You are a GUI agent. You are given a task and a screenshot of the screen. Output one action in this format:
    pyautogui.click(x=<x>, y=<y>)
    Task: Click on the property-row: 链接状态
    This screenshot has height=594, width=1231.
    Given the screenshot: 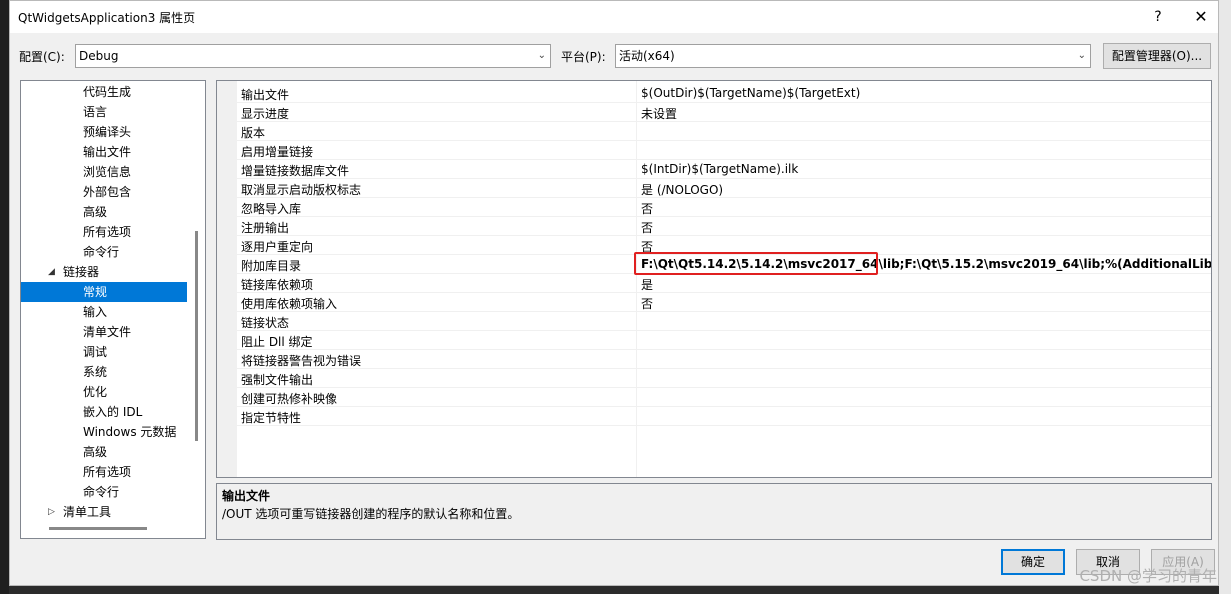 What is the action you would take?
    pyautogui.click(x=724, y=321)
    